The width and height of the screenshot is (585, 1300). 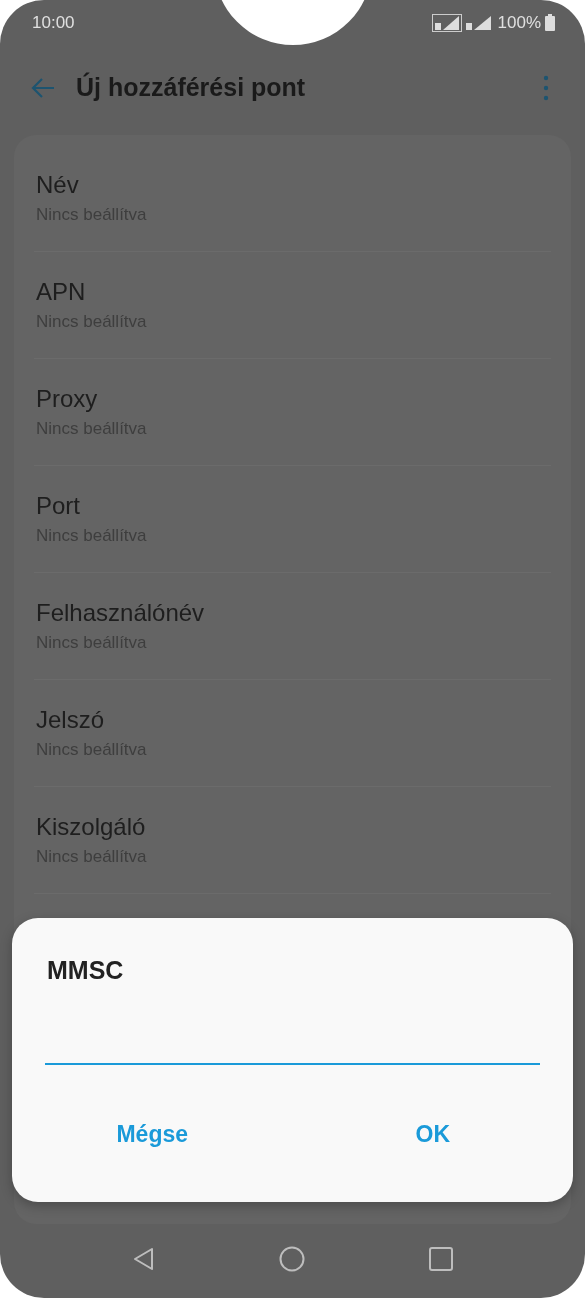 I want to click on battery-percent: 100%, so click(x=519, y=23).